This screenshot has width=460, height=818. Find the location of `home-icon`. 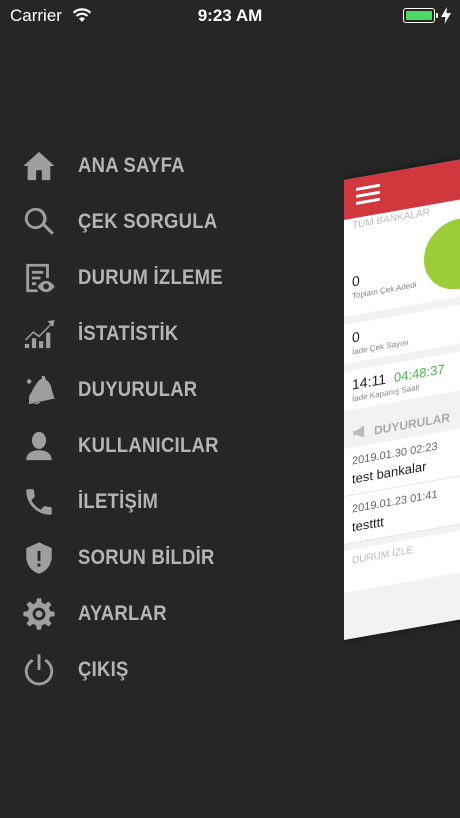

home-icon is located at coordinates (39, 166).